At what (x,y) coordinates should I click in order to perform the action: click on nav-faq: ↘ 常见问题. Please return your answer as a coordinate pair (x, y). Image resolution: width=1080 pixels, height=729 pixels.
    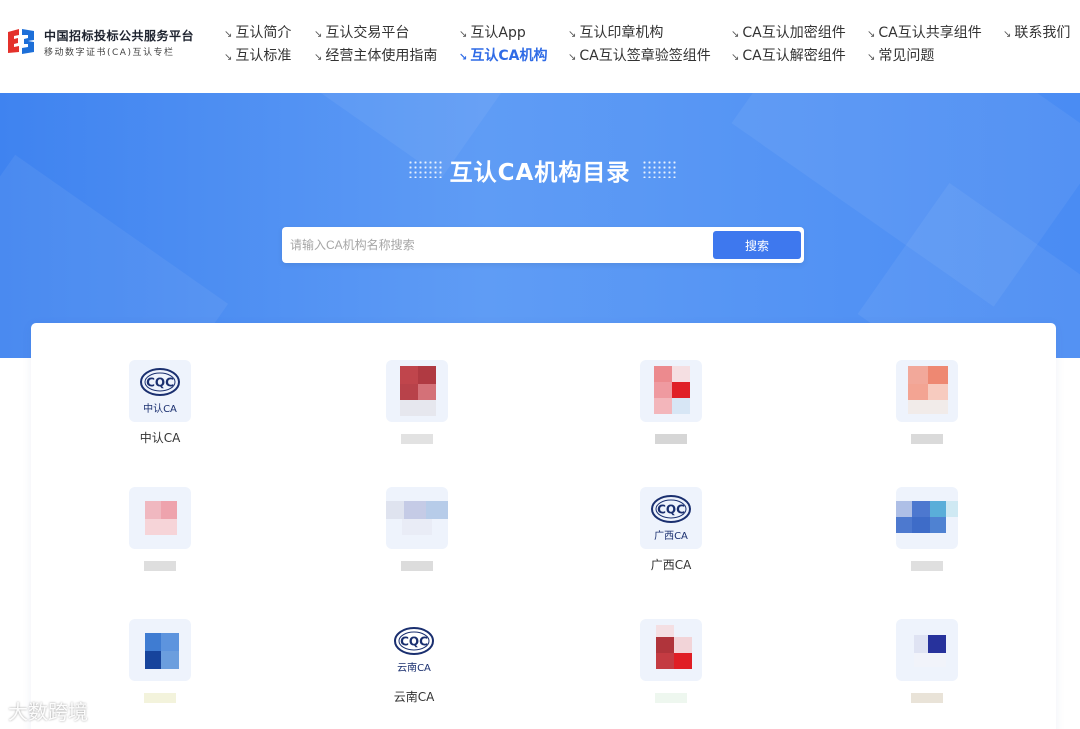
    Looking at the image, I should click on (900, 55).